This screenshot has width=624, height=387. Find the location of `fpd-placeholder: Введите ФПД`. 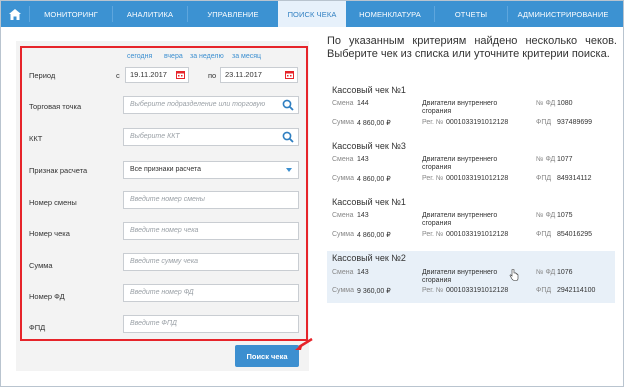

fpd-placeholder: Введите ФПД is located at coordinates (153, 323).